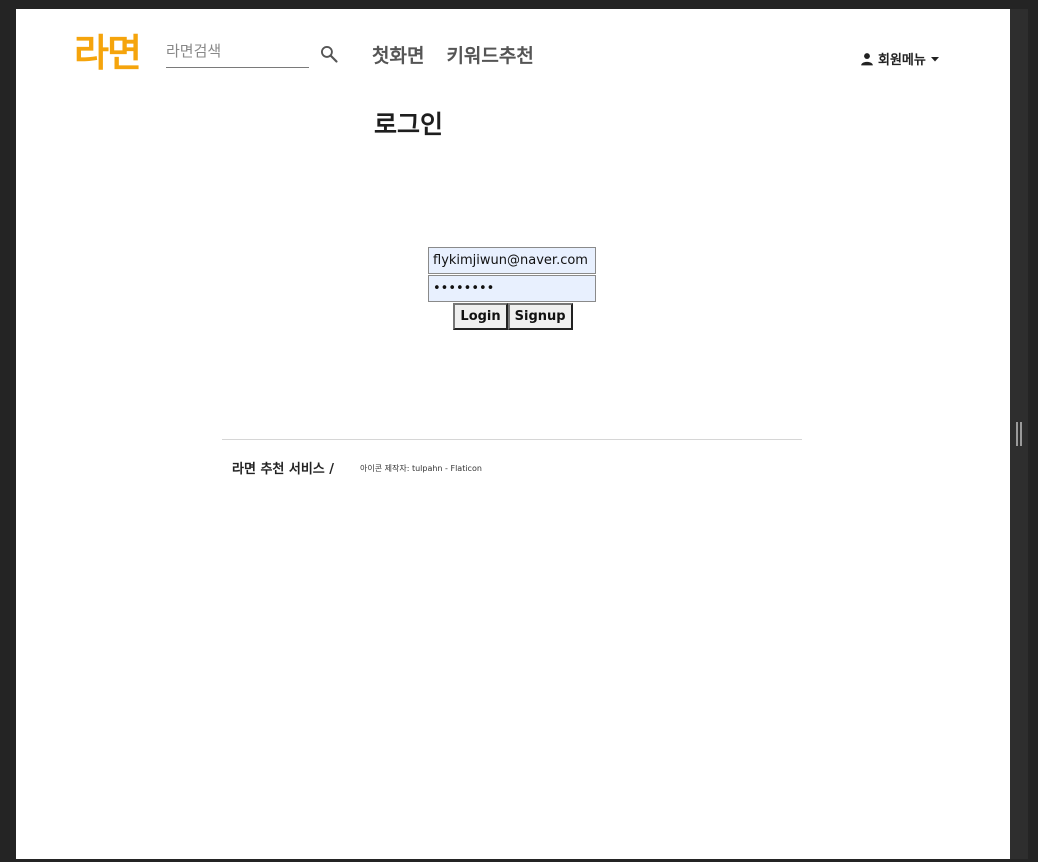  I want to click on user-menu-dropdown: 회원메뉴, so click(900, 58).